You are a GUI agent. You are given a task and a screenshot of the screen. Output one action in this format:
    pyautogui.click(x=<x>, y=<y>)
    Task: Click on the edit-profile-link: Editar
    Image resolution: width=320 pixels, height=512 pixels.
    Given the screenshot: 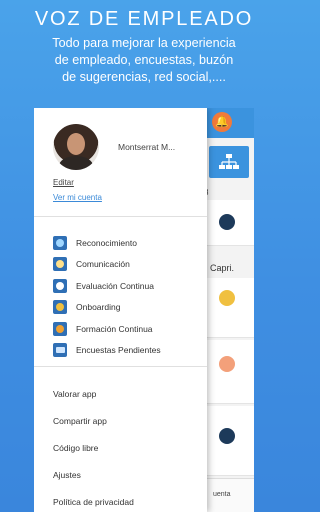 What is the action you would take?
    pyautogui.click(x=63, y=182)
    